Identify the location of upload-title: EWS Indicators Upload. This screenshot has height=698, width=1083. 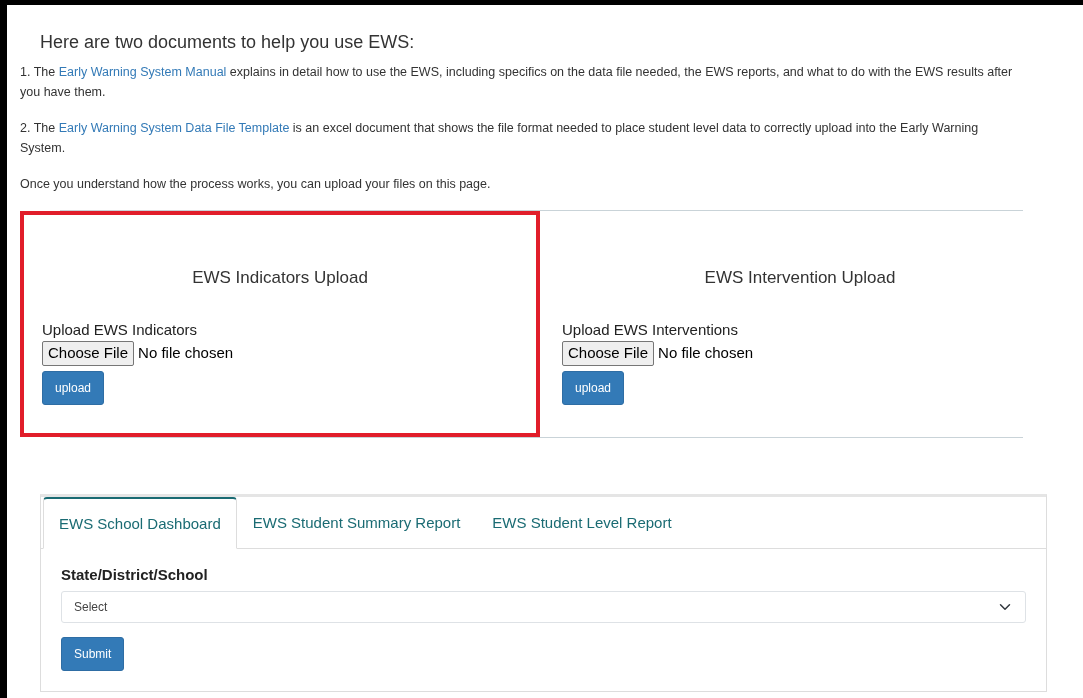
(280, 278).